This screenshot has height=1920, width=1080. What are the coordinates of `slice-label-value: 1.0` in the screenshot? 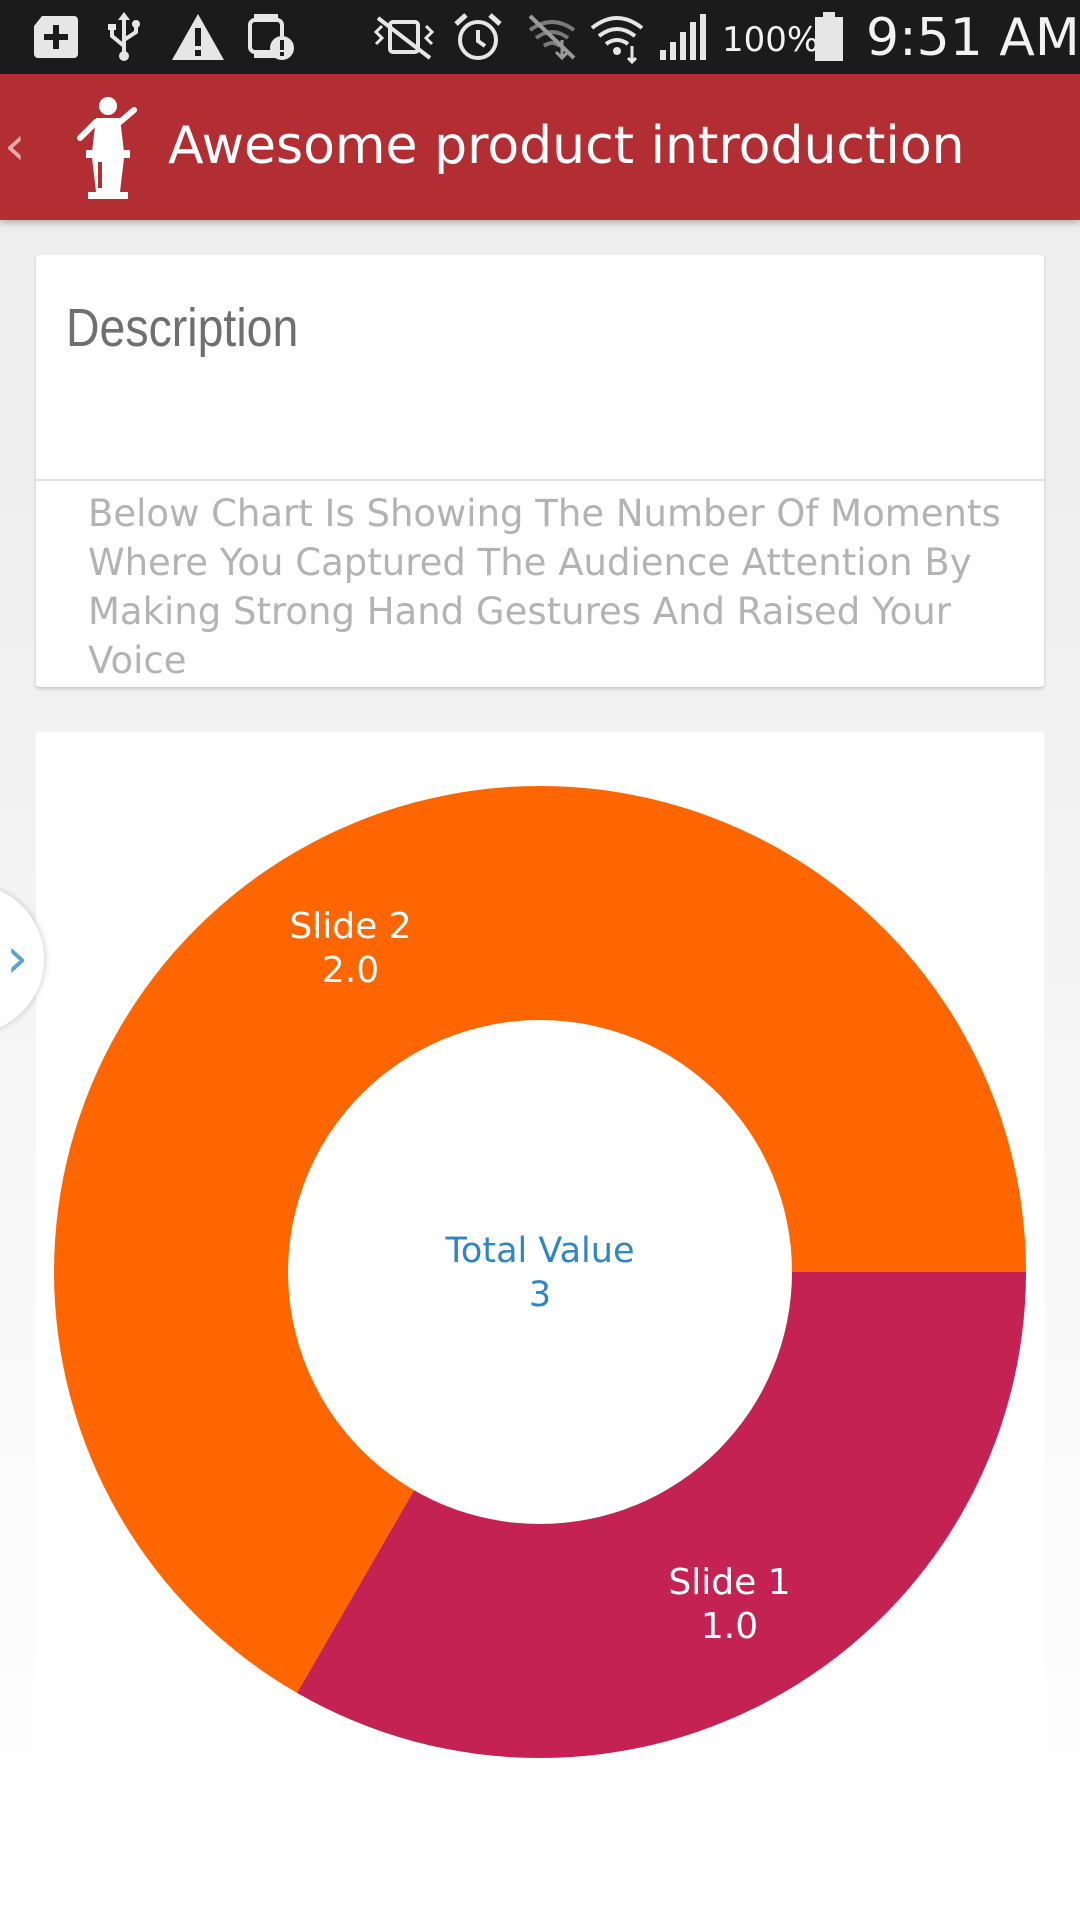 It's located at (729, 1626).